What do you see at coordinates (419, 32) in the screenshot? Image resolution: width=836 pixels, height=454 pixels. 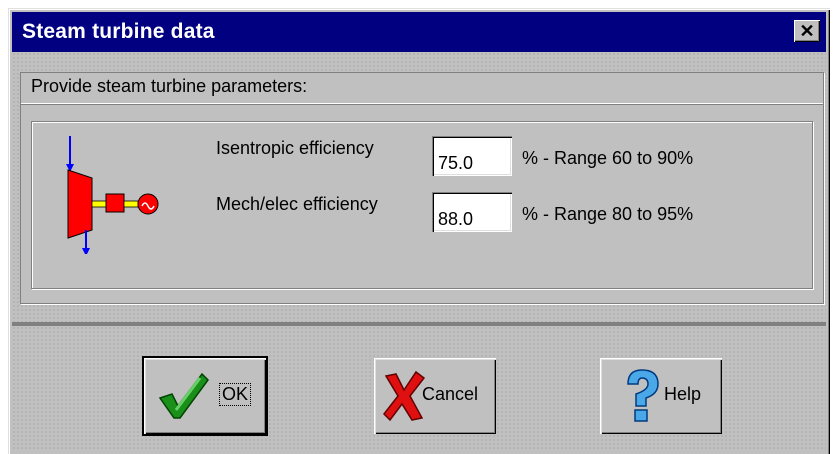 I see `title-bar: Steam turbine data ✕` at bounding box center [419, 32].